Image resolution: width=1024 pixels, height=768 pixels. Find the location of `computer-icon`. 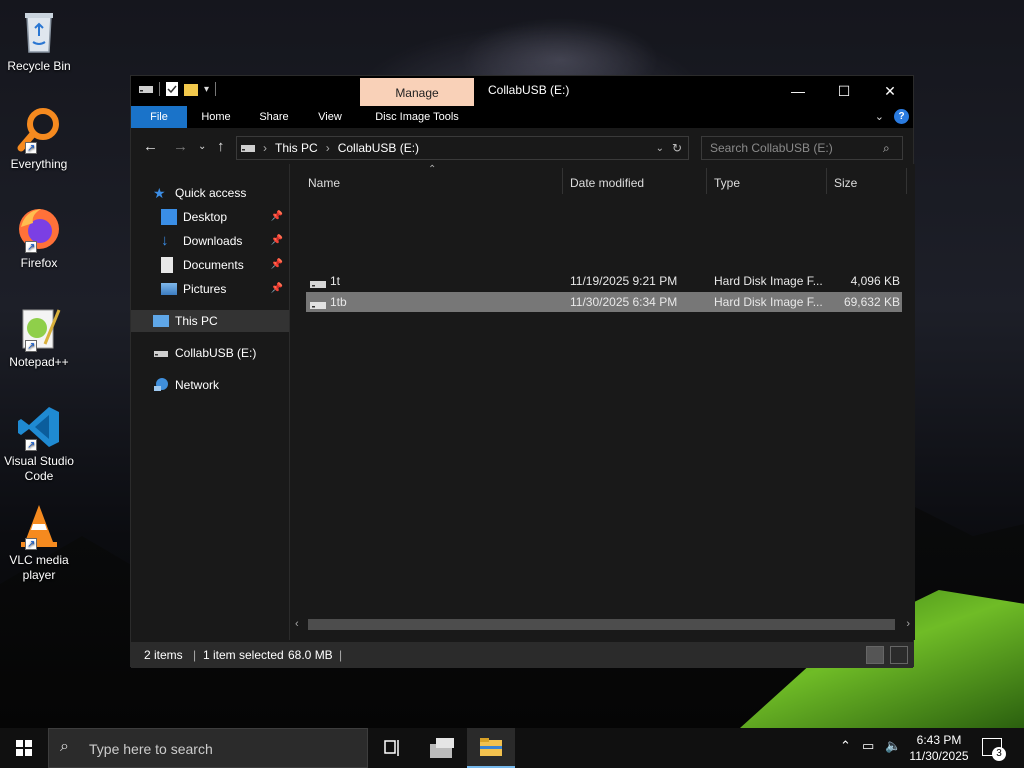

computer-icon is located at coordinates (161, 321).